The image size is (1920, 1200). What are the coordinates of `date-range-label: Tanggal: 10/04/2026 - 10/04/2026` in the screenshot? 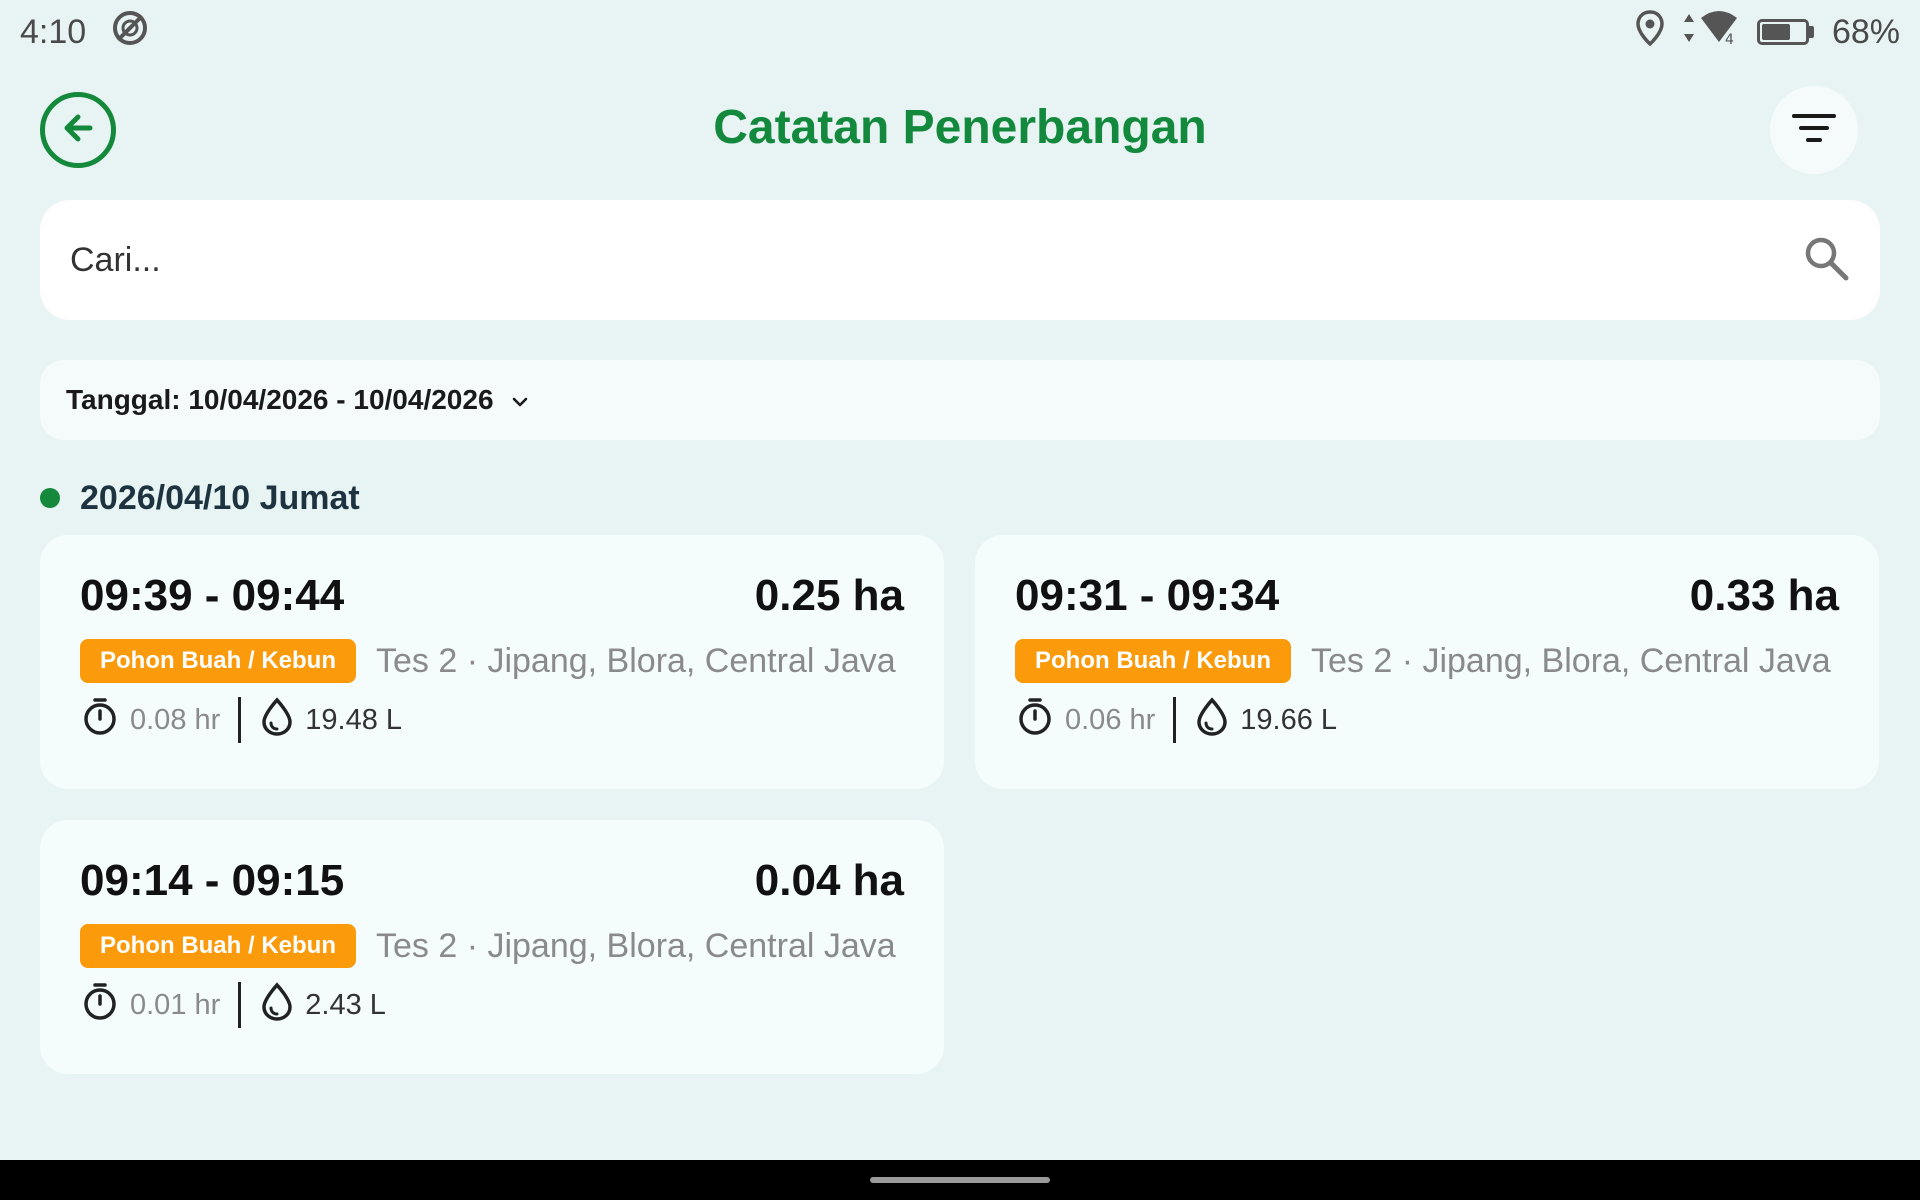 It's located at (280, 399).